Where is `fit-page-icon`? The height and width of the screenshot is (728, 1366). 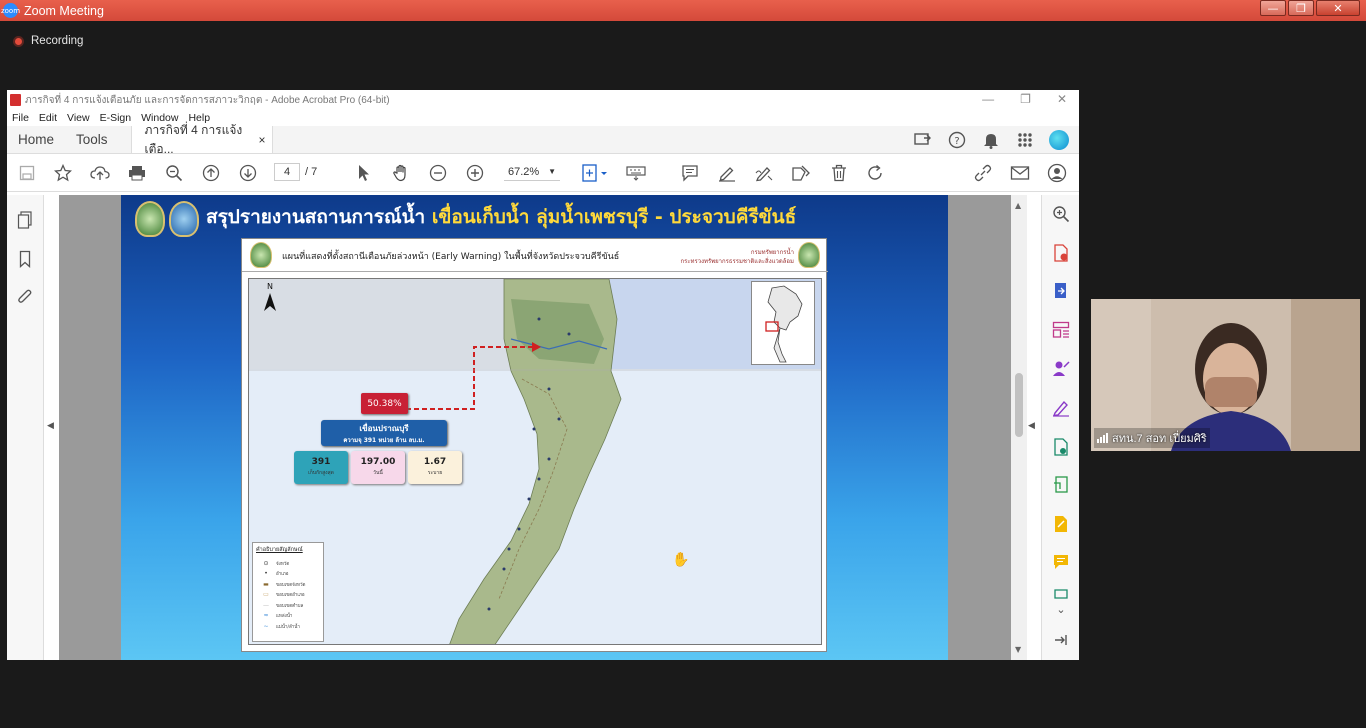
fit-page-icon is located at coordinates (595, 173).